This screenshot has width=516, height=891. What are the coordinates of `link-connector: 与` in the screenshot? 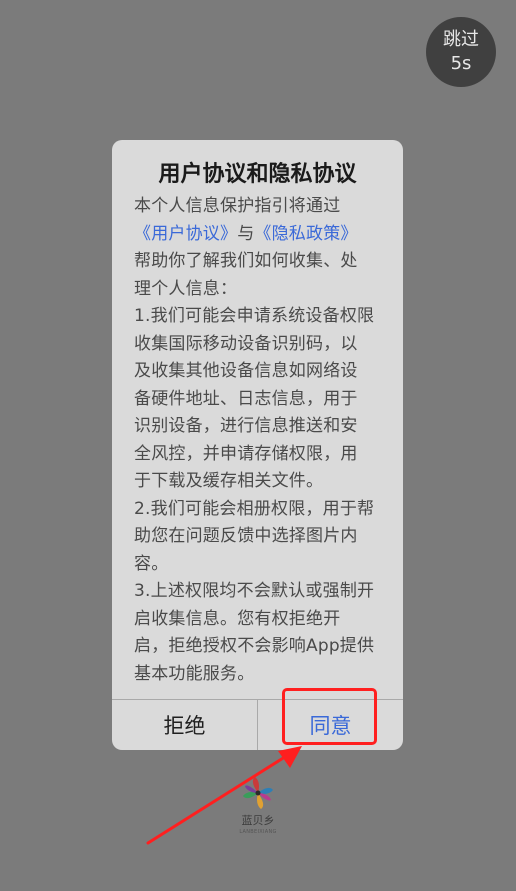 It's located at (246, 233).